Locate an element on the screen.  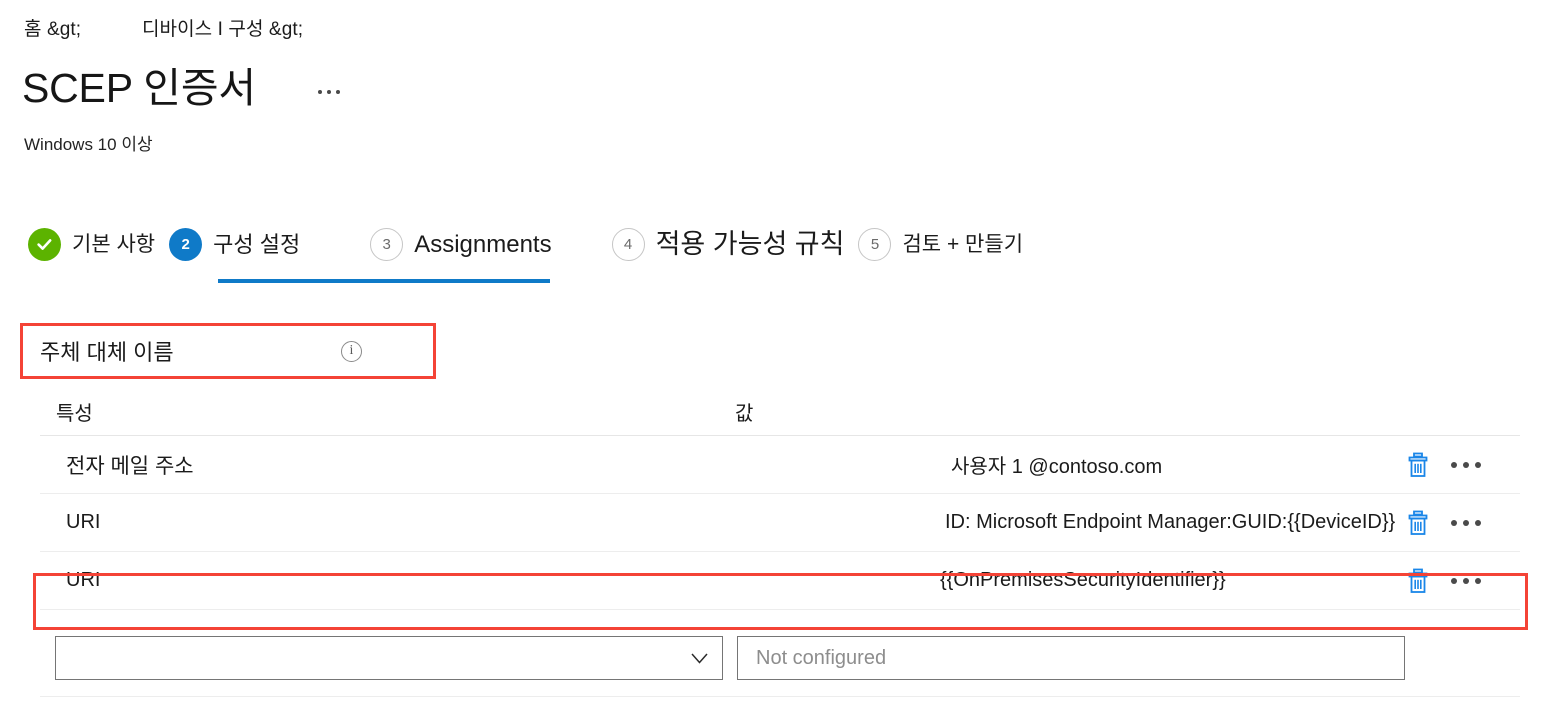
table-row: 전자 메일 주소 사용자 1 @contoso.com is located at coordinates (780, 465).